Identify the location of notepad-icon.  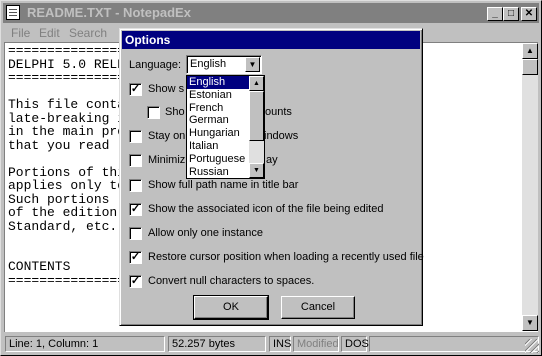
(13, 12).